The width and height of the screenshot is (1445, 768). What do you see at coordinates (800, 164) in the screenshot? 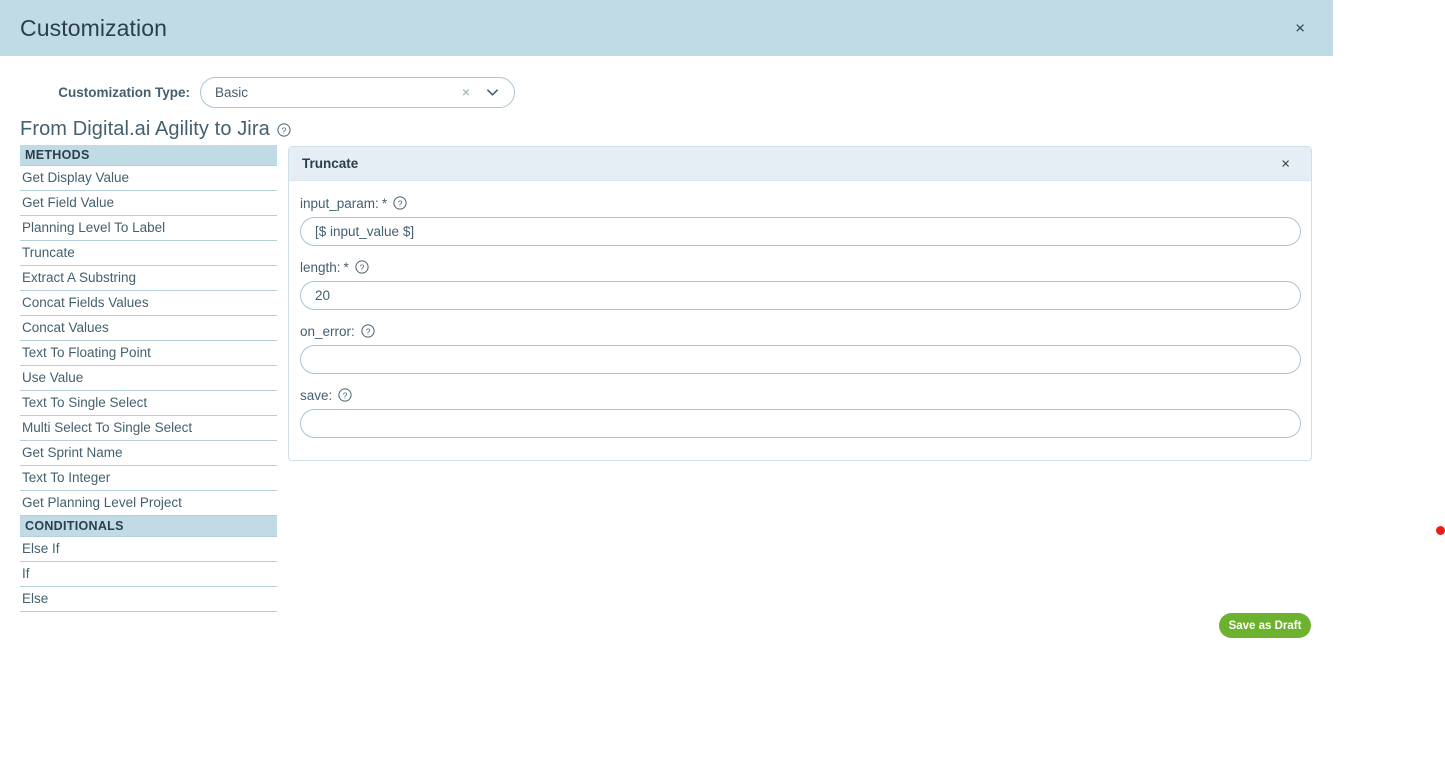
I see `method-panel-header: Truncate ×` at bounding box center [800, 164].